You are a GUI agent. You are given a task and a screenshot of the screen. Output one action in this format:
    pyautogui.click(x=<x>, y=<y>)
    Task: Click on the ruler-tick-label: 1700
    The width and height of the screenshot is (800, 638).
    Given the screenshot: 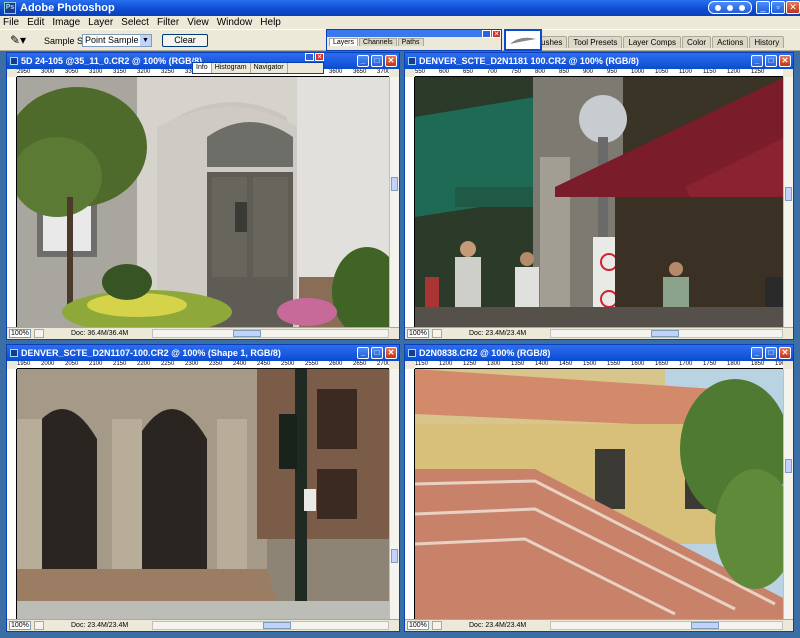 What is the action you would take?
    pyautogui.click(x=686, y=364)
    